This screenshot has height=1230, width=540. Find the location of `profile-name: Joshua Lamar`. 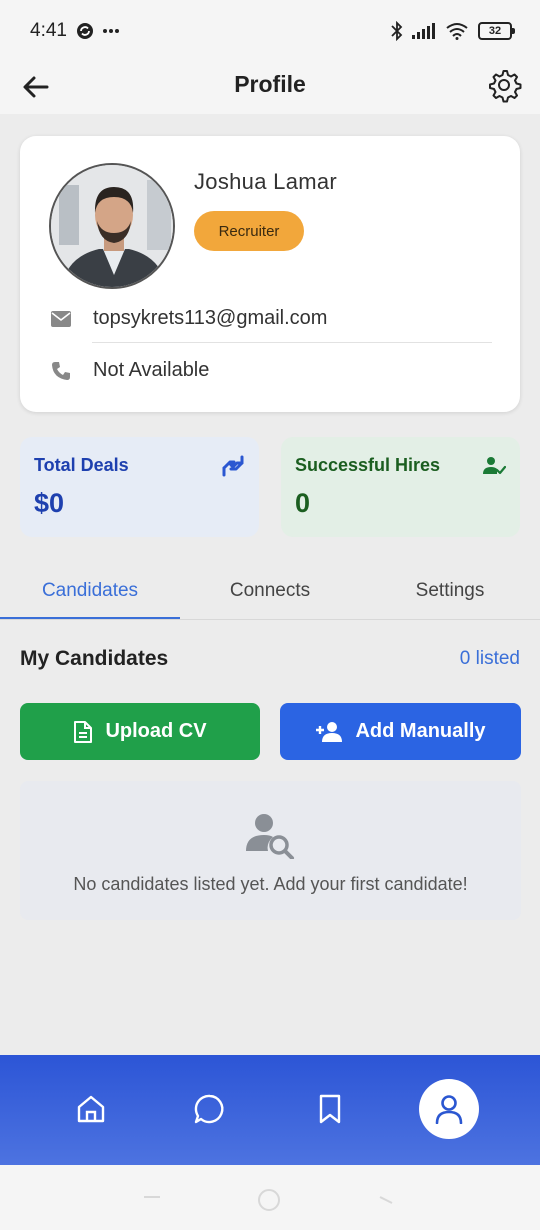

profile-name: Joshua Lamar is located at coordinates (266, 181).